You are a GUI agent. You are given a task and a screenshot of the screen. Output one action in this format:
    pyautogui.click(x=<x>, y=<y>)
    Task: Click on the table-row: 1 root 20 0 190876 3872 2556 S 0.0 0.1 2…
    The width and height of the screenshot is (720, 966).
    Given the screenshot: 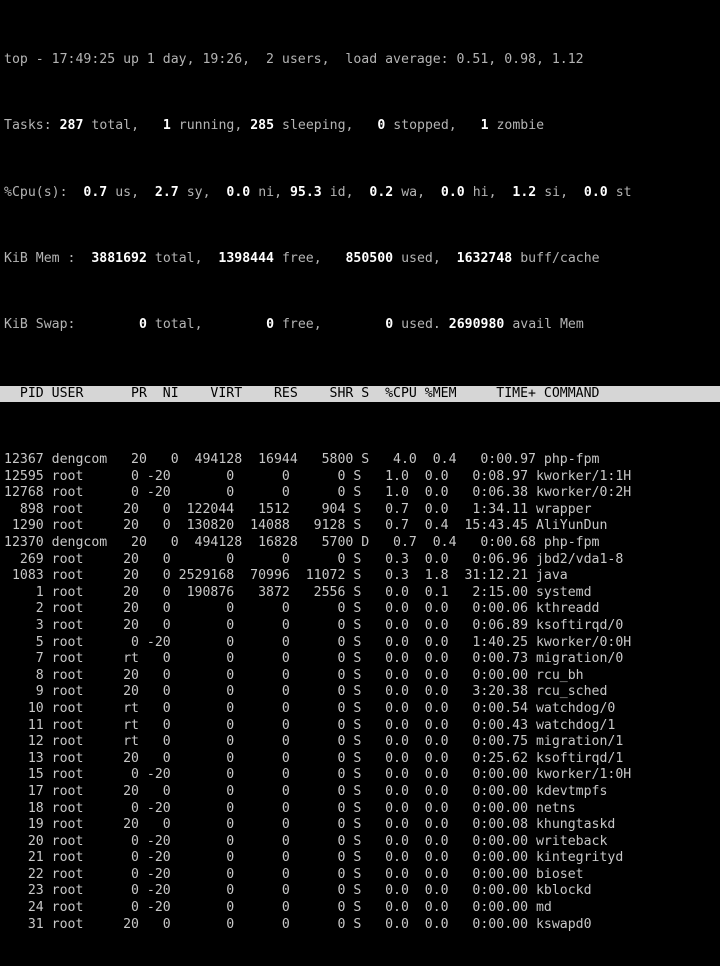 What is the action you would take?
    pyautogui.click(x=362, y=593)
    